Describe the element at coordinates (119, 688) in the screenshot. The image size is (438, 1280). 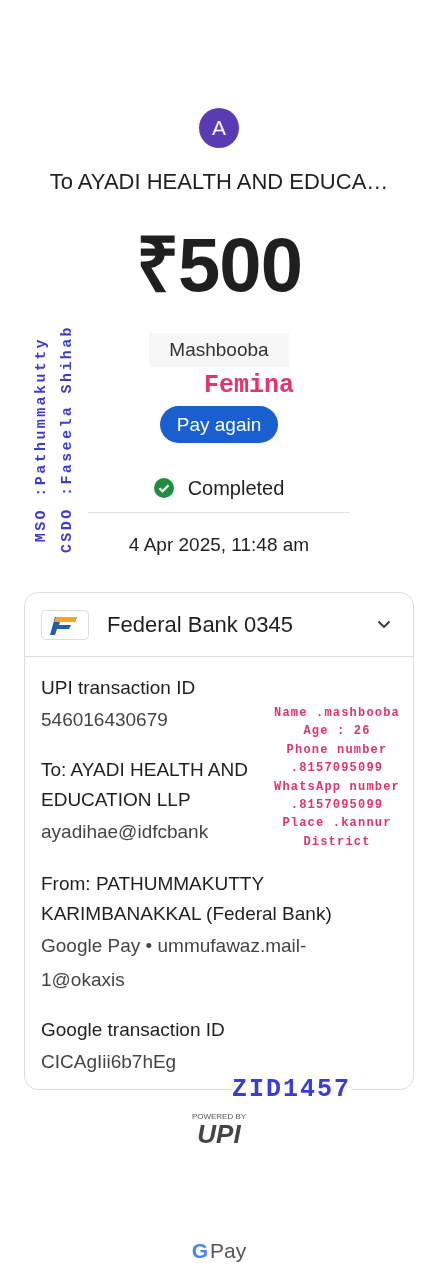
I see `detail-label: UPI transaction ID` at that location.